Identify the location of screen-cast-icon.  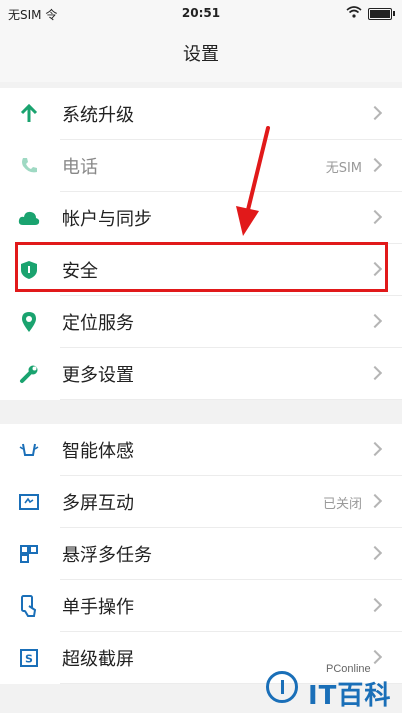
(29, 502).